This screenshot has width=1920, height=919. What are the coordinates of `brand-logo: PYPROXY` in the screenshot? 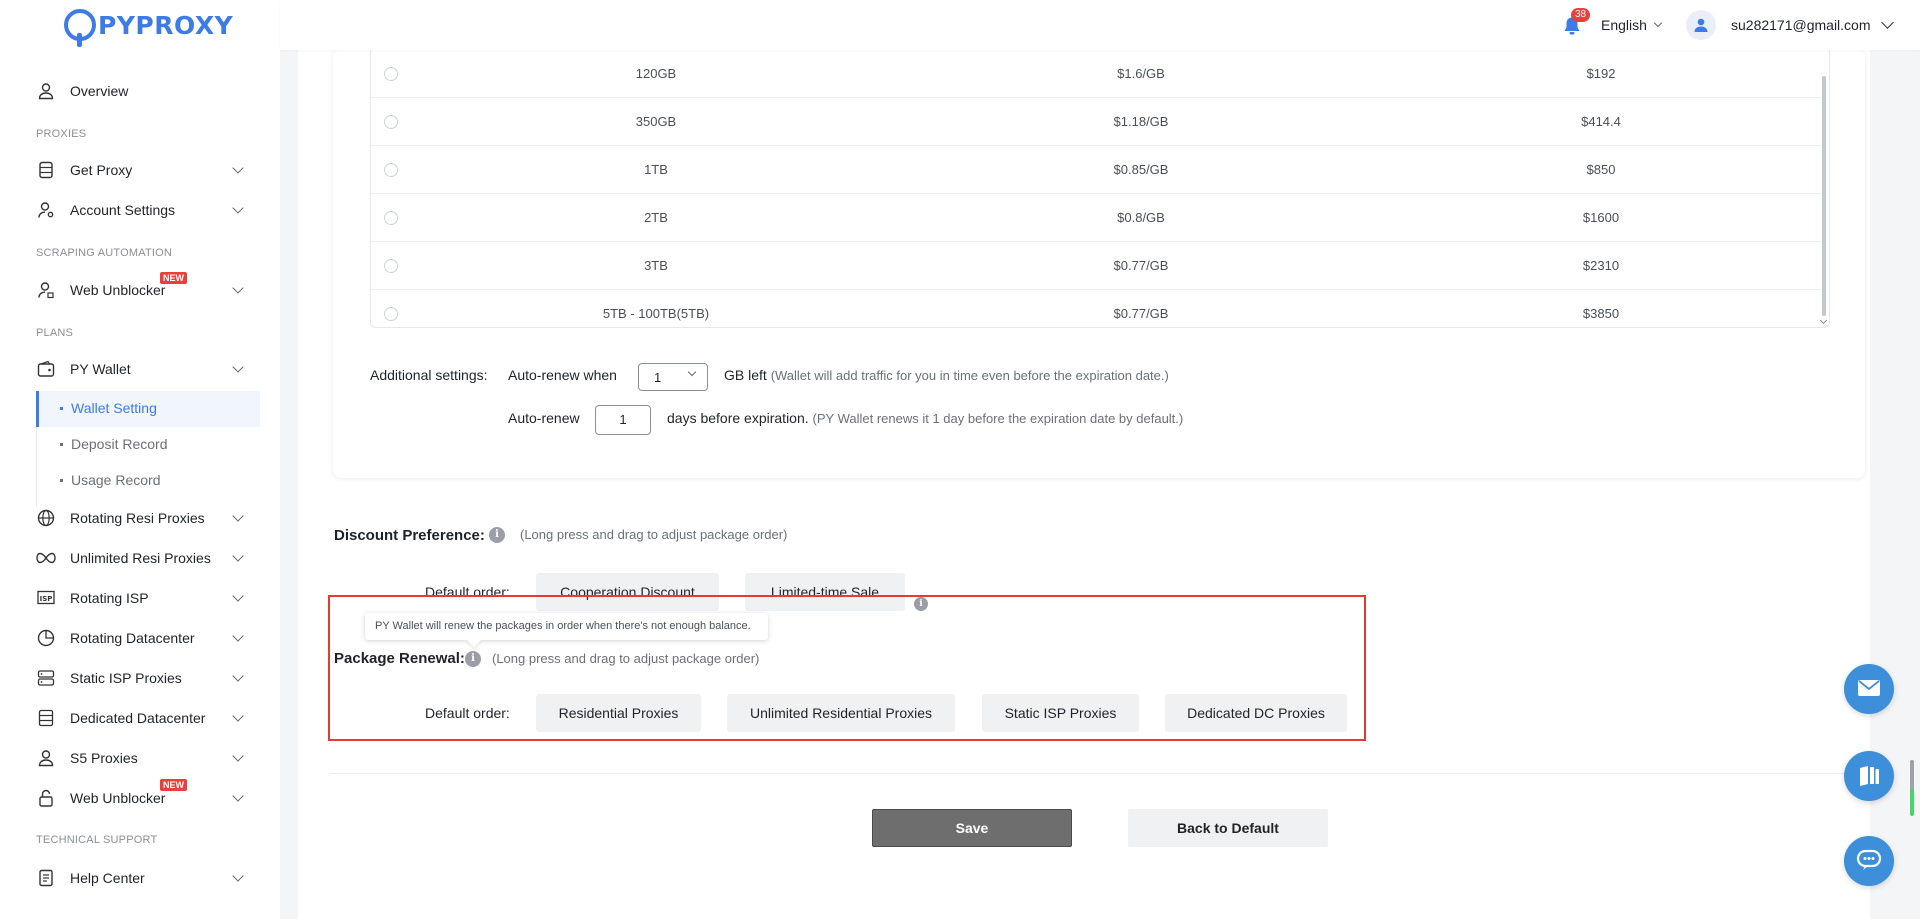 It's located at (148, 27).